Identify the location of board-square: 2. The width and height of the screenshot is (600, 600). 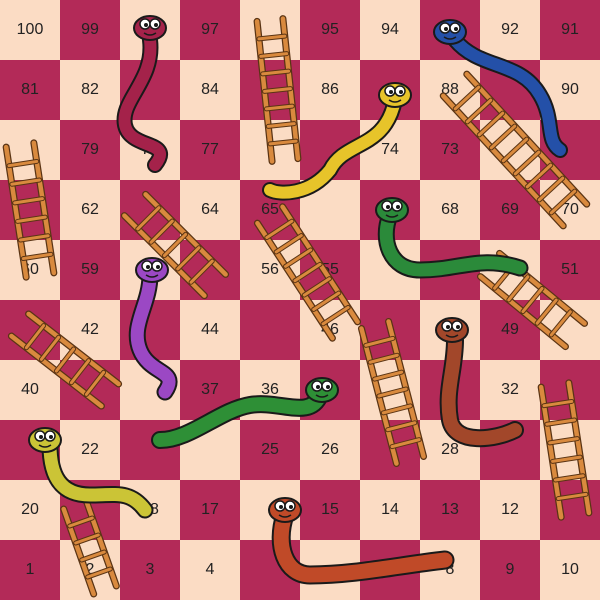
(90, 570).